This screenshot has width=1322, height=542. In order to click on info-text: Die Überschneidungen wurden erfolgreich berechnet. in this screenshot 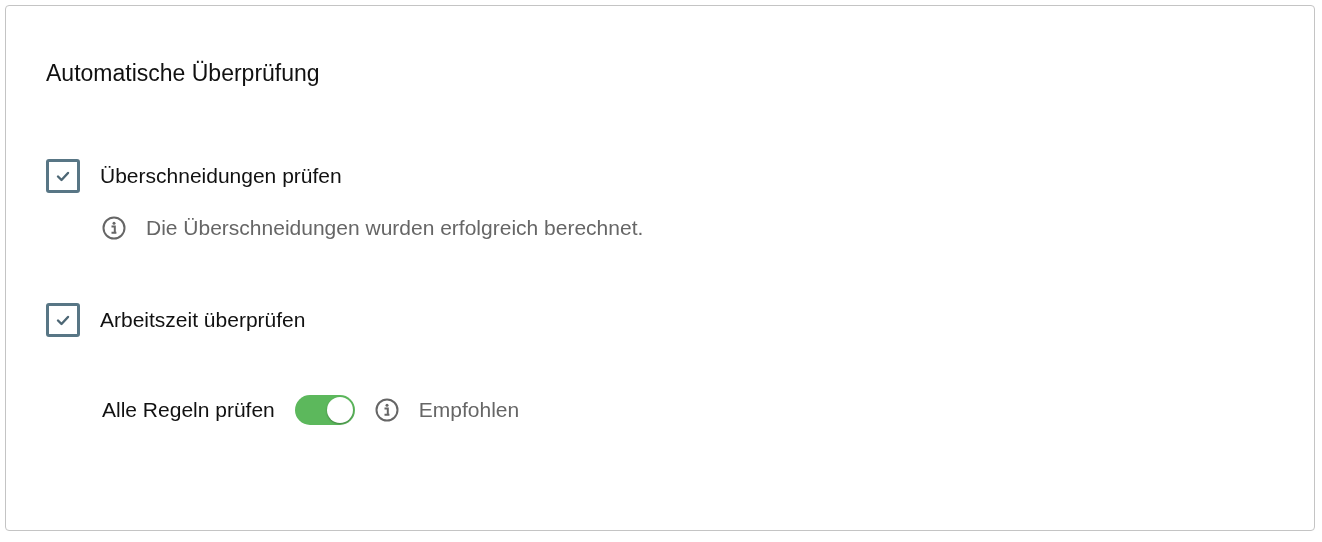, I will do `click(395, 228)`.